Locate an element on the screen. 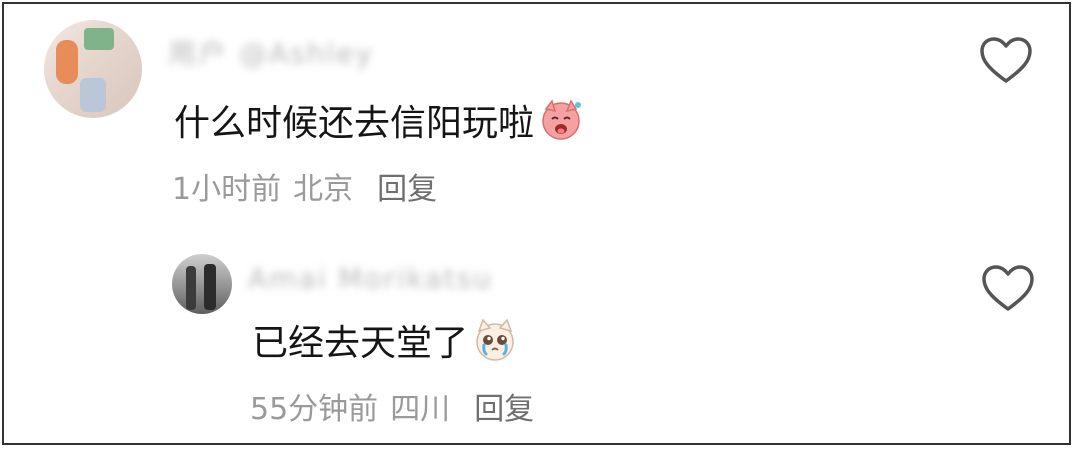 The image size is (1077, 451). comment-content: 已经去天堂了 is located at coordinates (385, 340).